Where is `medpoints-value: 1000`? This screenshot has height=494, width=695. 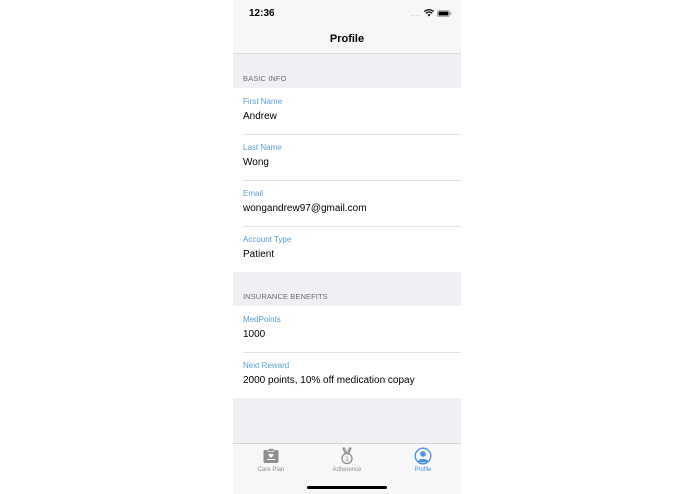
medpoints-value: 1000 is located at coordinates (254, 334).